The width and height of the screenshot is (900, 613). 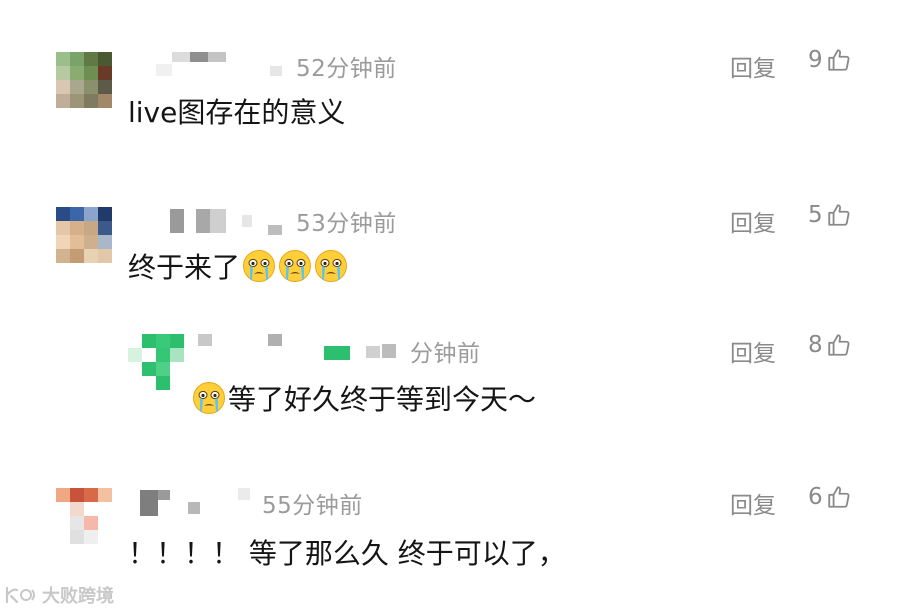 What do you see at coordinates (815, 345) in the screenshot?
I see `like-count: 8` at bounding box center [815, 345].